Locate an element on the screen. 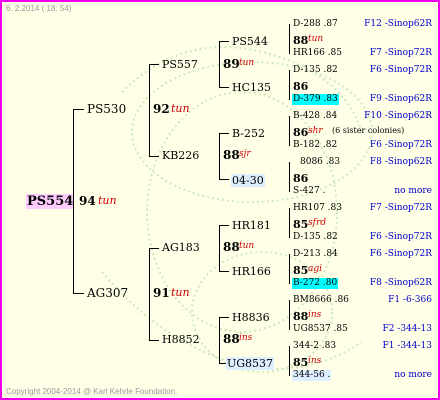 This screenshot has height=400, width=440. gen4-top-right: F1 -6-366 is located at coordinates (410, 300).